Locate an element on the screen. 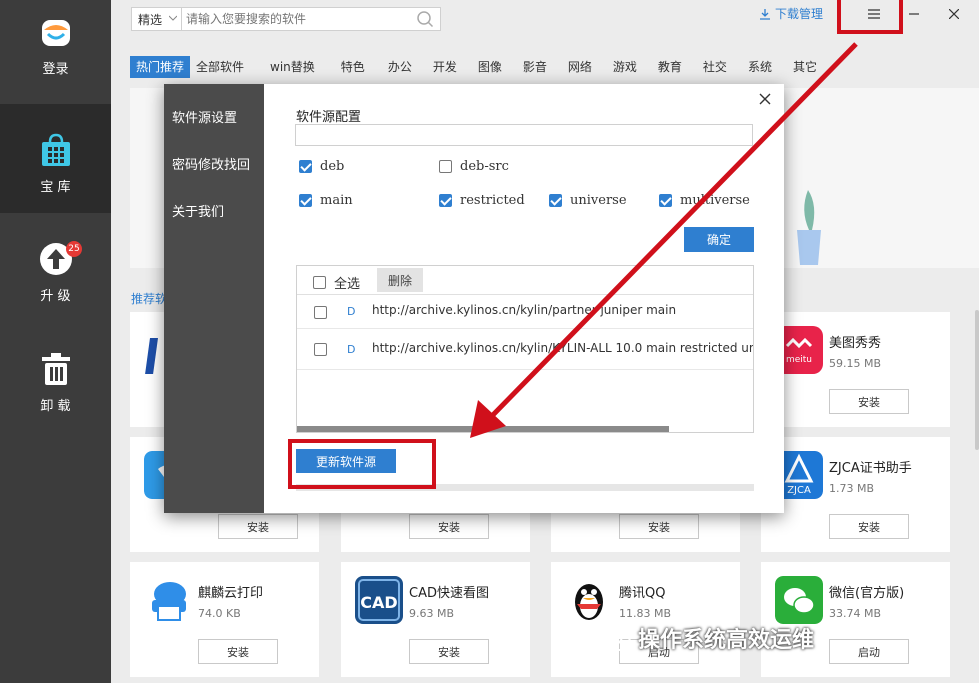 The image size is (979, 683). horizontal-scrollbar is located at coordinates (483, 429).